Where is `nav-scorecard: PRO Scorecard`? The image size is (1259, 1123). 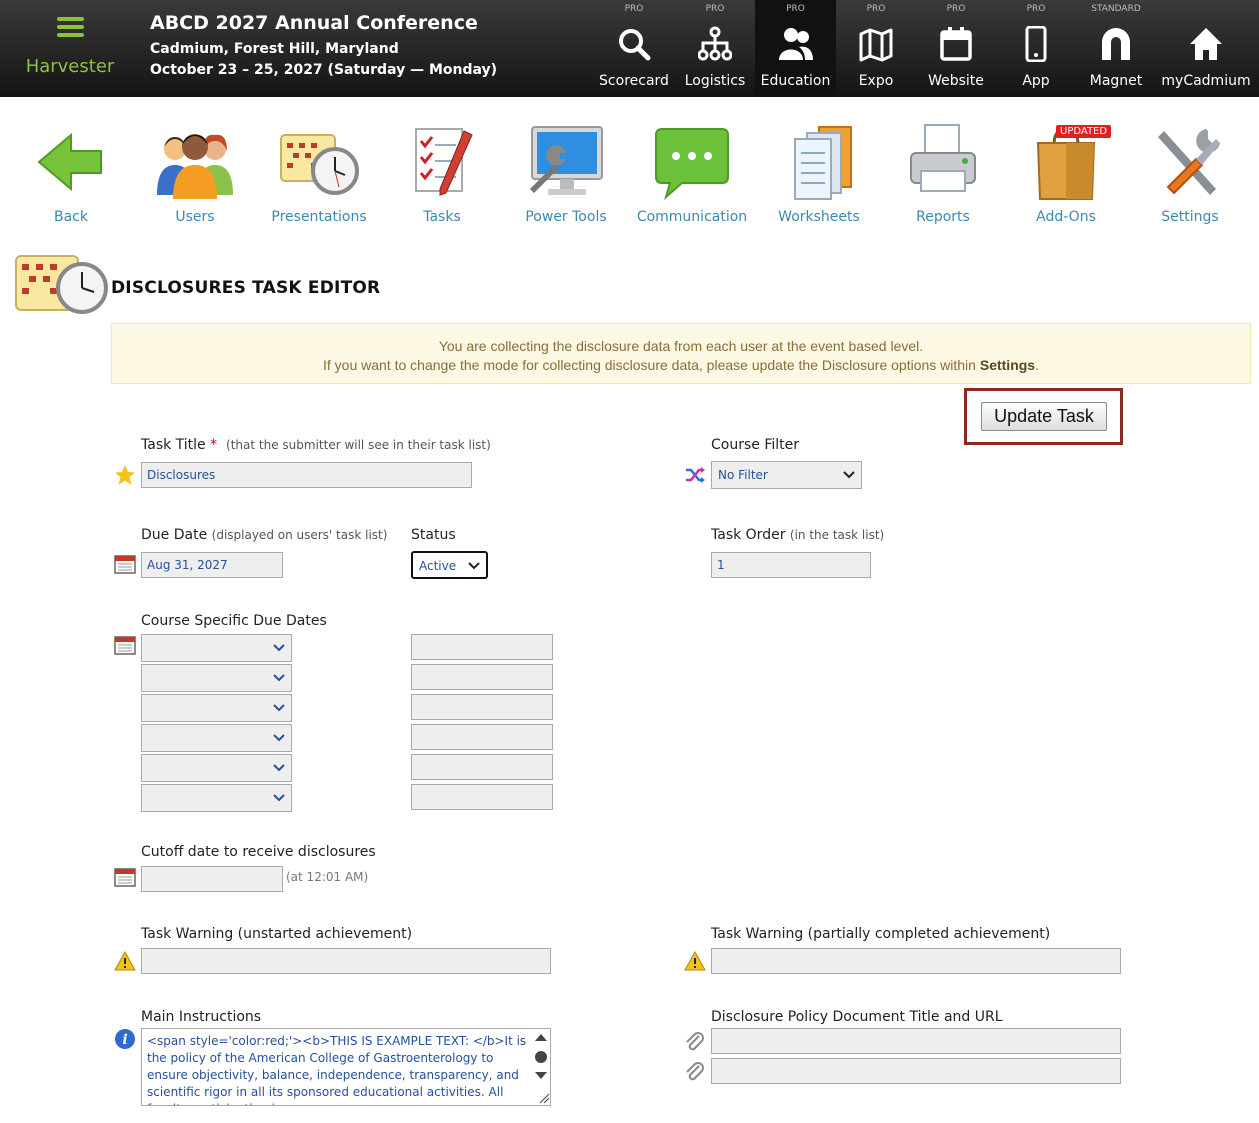
nav-scorecard: PRO Scorecard is located at coordinates (634, 48).